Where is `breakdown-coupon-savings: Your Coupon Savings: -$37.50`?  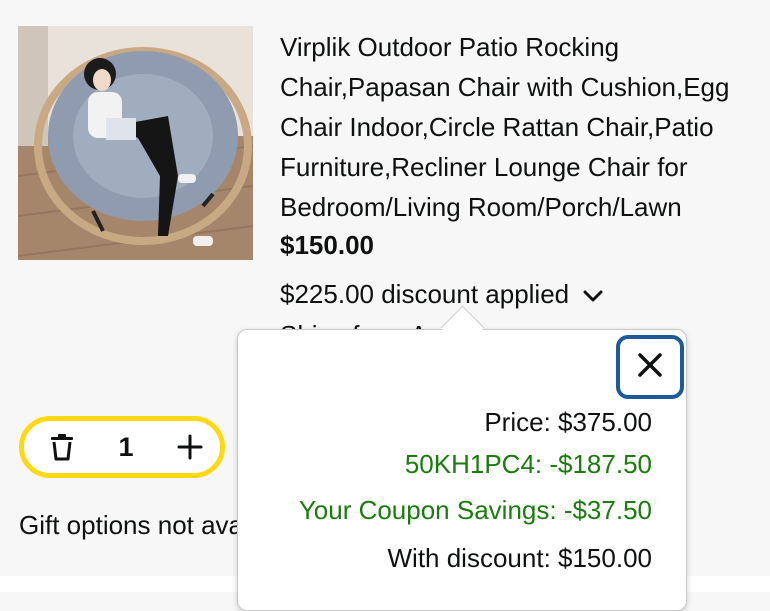 breakdown-coupon-savings: Your Coupon Savings: -$37.50 is located at coordinates (475, 510).